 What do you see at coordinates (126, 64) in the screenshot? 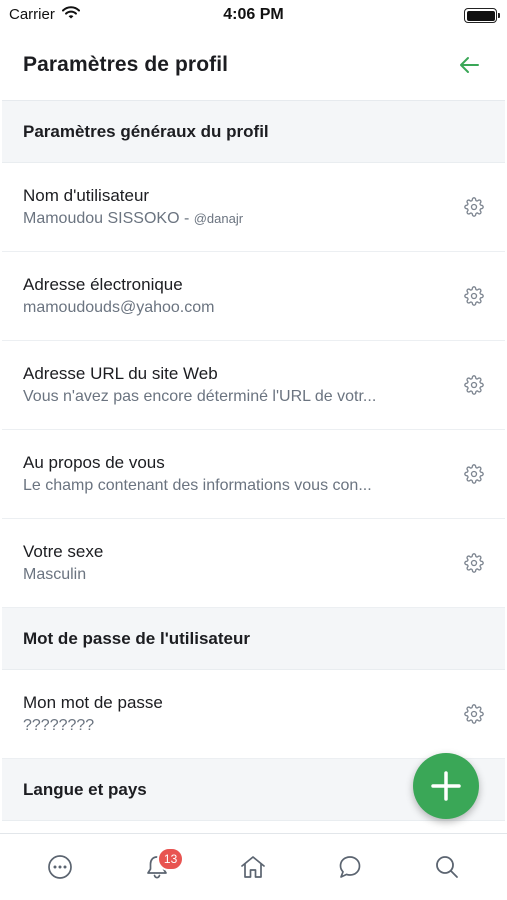
I see `page-title: Paramètres de profil` at bounding box center [126, 64].